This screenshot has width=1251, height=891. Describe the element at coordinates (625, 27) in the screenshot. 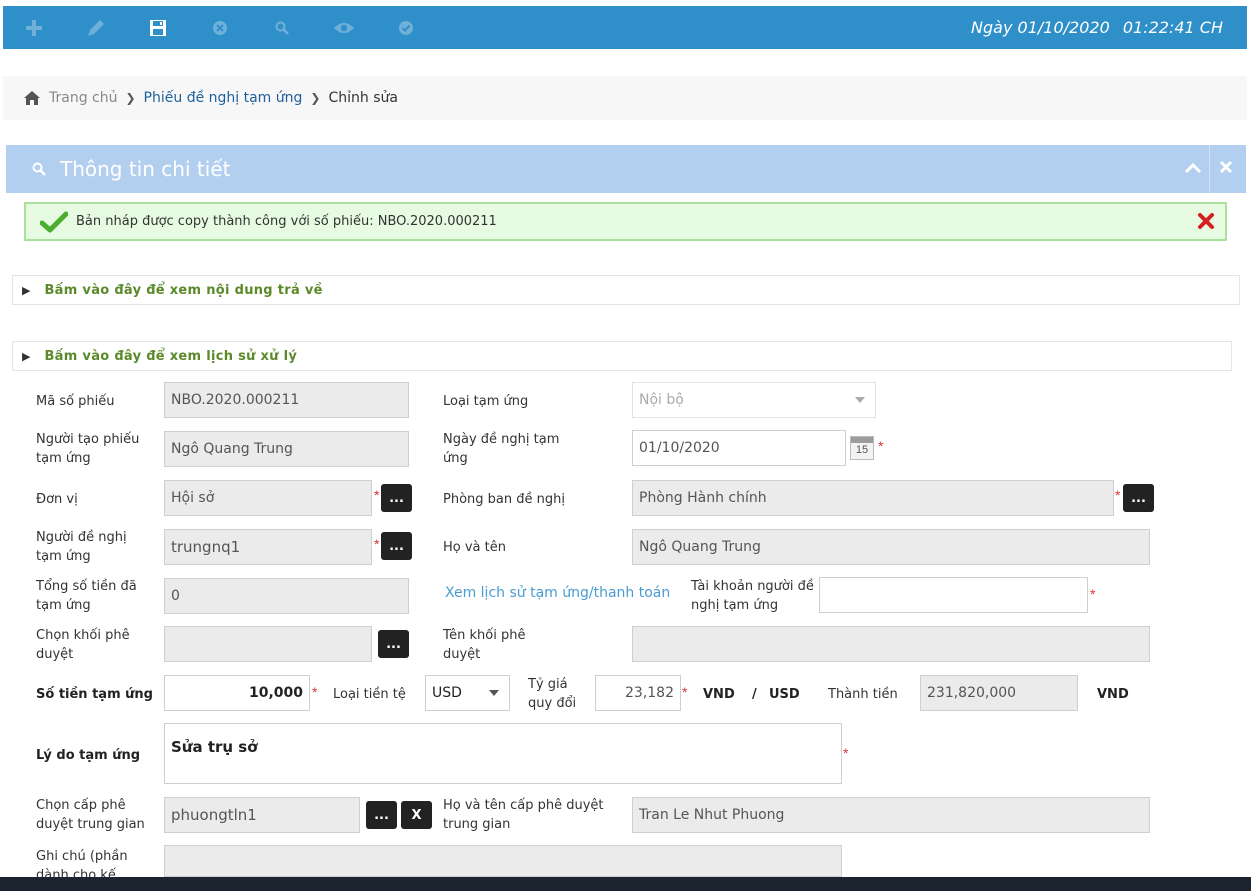

I see `top-toolbar: Ngày 01/10/2020 01:22:41 CH` at that location.